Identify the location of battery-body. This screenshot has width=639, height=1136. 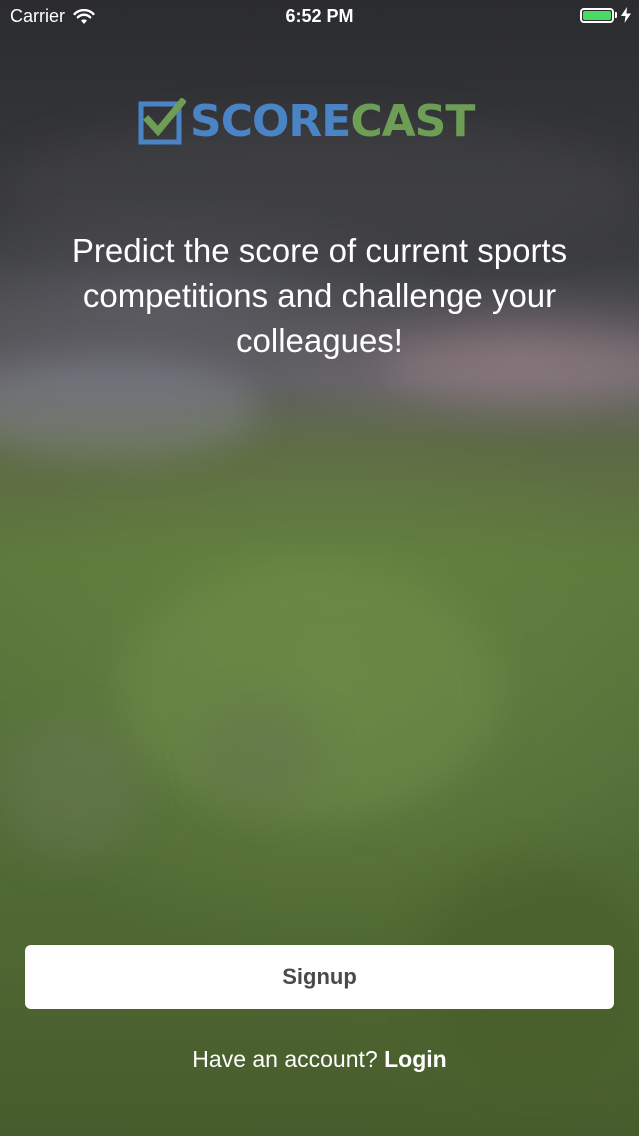
(597, 15).